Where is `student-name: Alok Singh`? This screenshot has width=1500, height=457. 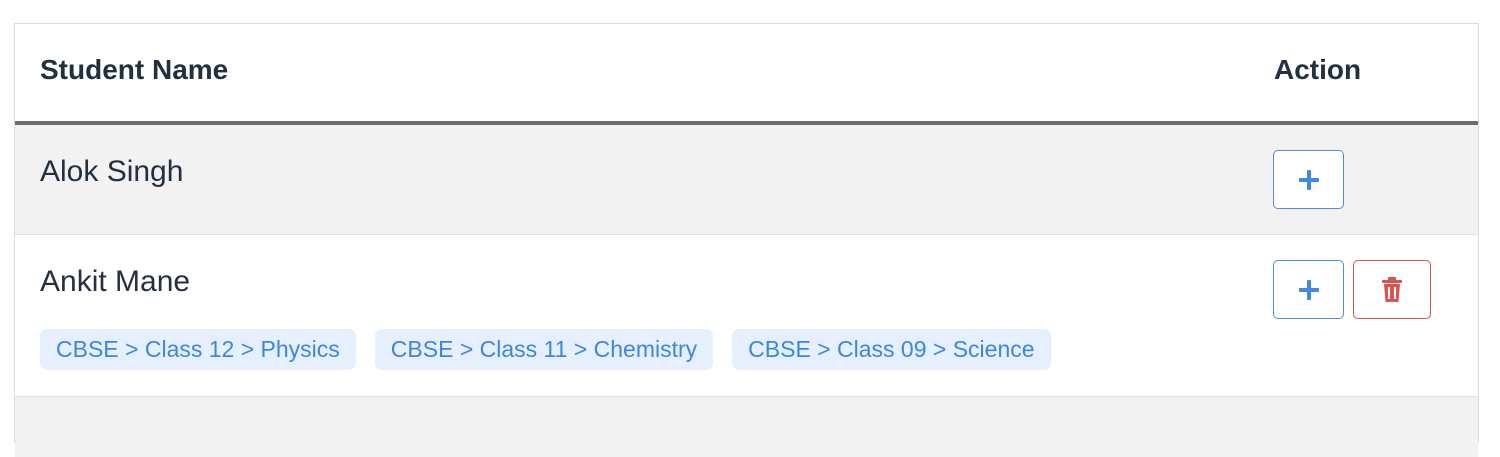 student-name: Alok Singh is located at coordinates (112, 171).